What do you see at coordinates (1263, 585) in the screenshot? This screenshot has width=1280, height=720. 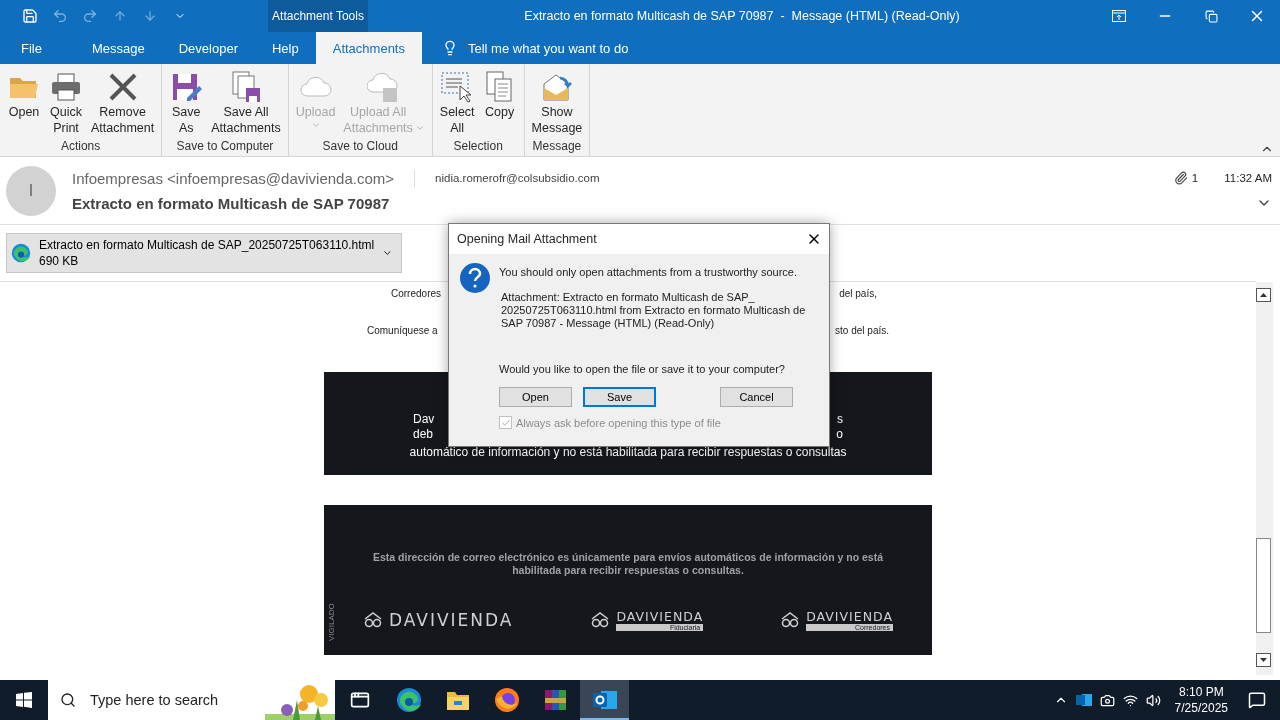 I see `scroll-thumb` at bounding box center [1263, 585].